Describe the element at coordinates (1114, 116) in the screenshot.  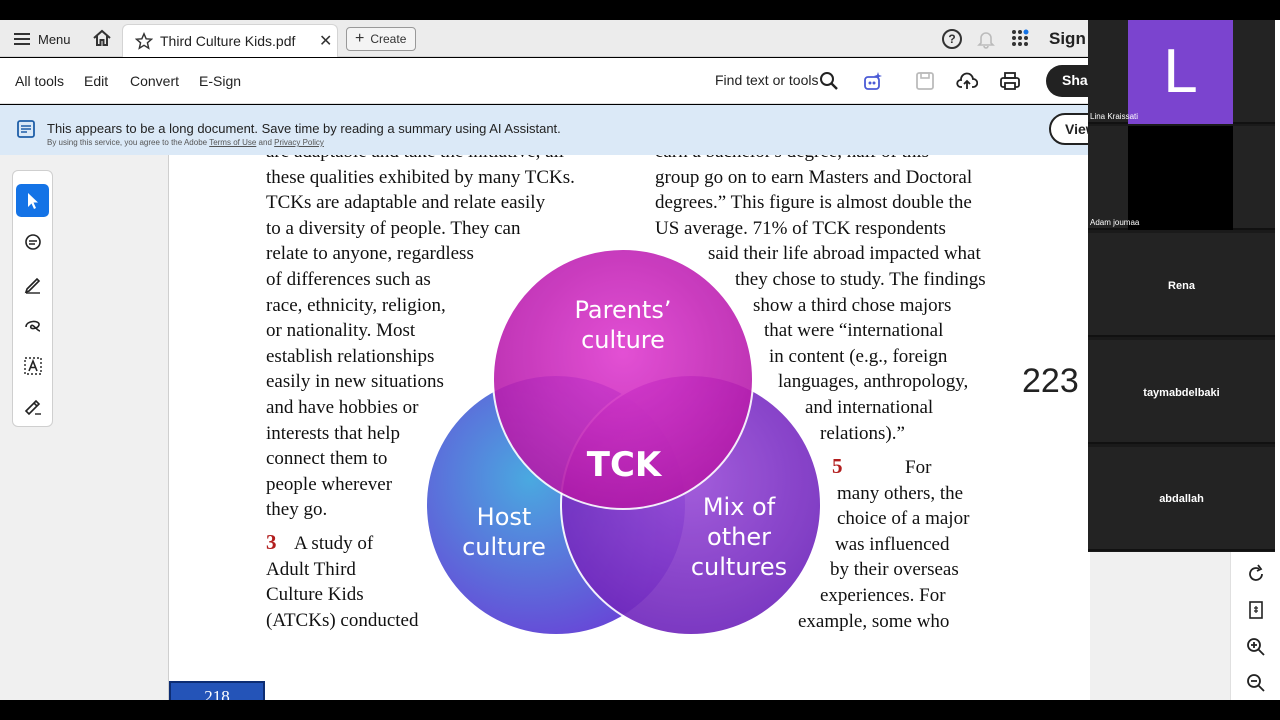
I see `participant-name: Lina Kraissati` at that location.